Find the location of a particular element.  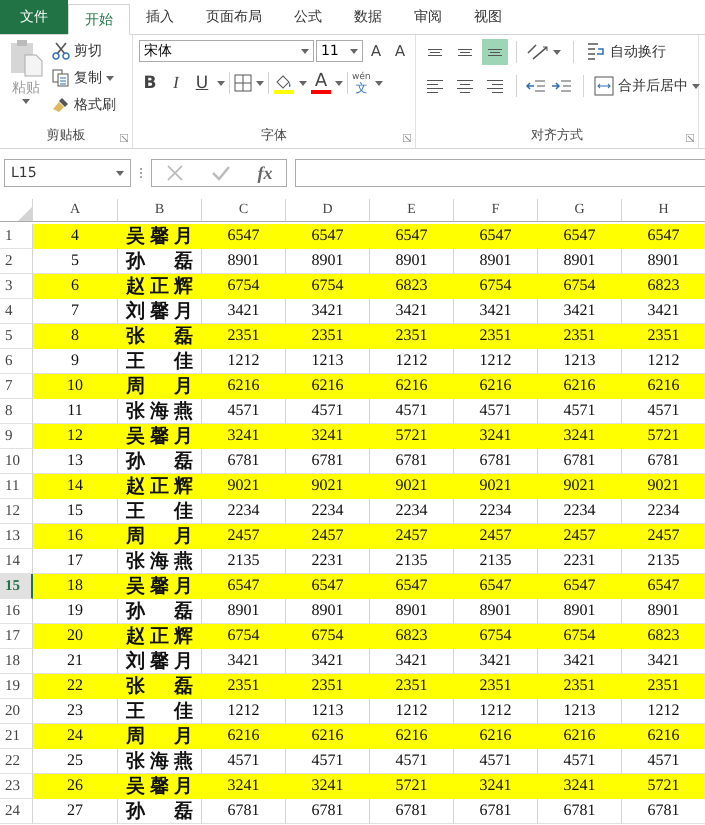

row-header: 16 is located at coordinates (16, 611).